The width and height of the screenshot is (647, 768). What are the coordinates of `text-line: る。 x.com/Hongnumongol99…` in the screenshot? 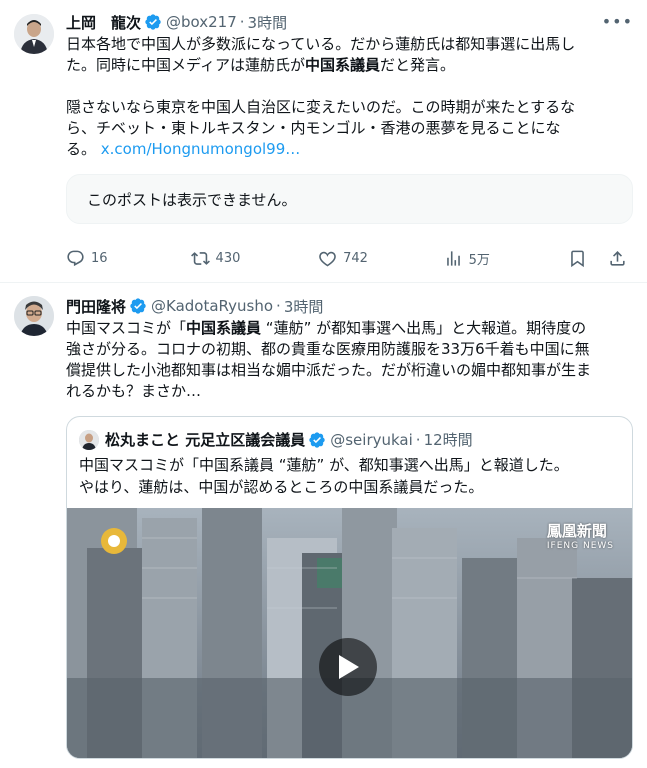 It's located at (349, 149).